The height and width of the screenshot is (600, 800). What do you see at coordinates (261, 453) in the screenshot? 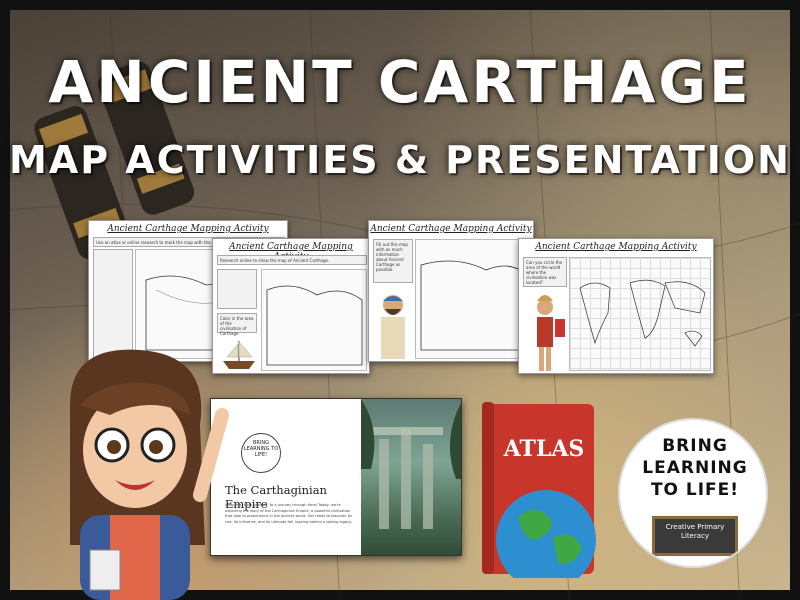
I see `slide-logo: BRING LEARNING TO LIFE!` at bounding box center [261, 453].